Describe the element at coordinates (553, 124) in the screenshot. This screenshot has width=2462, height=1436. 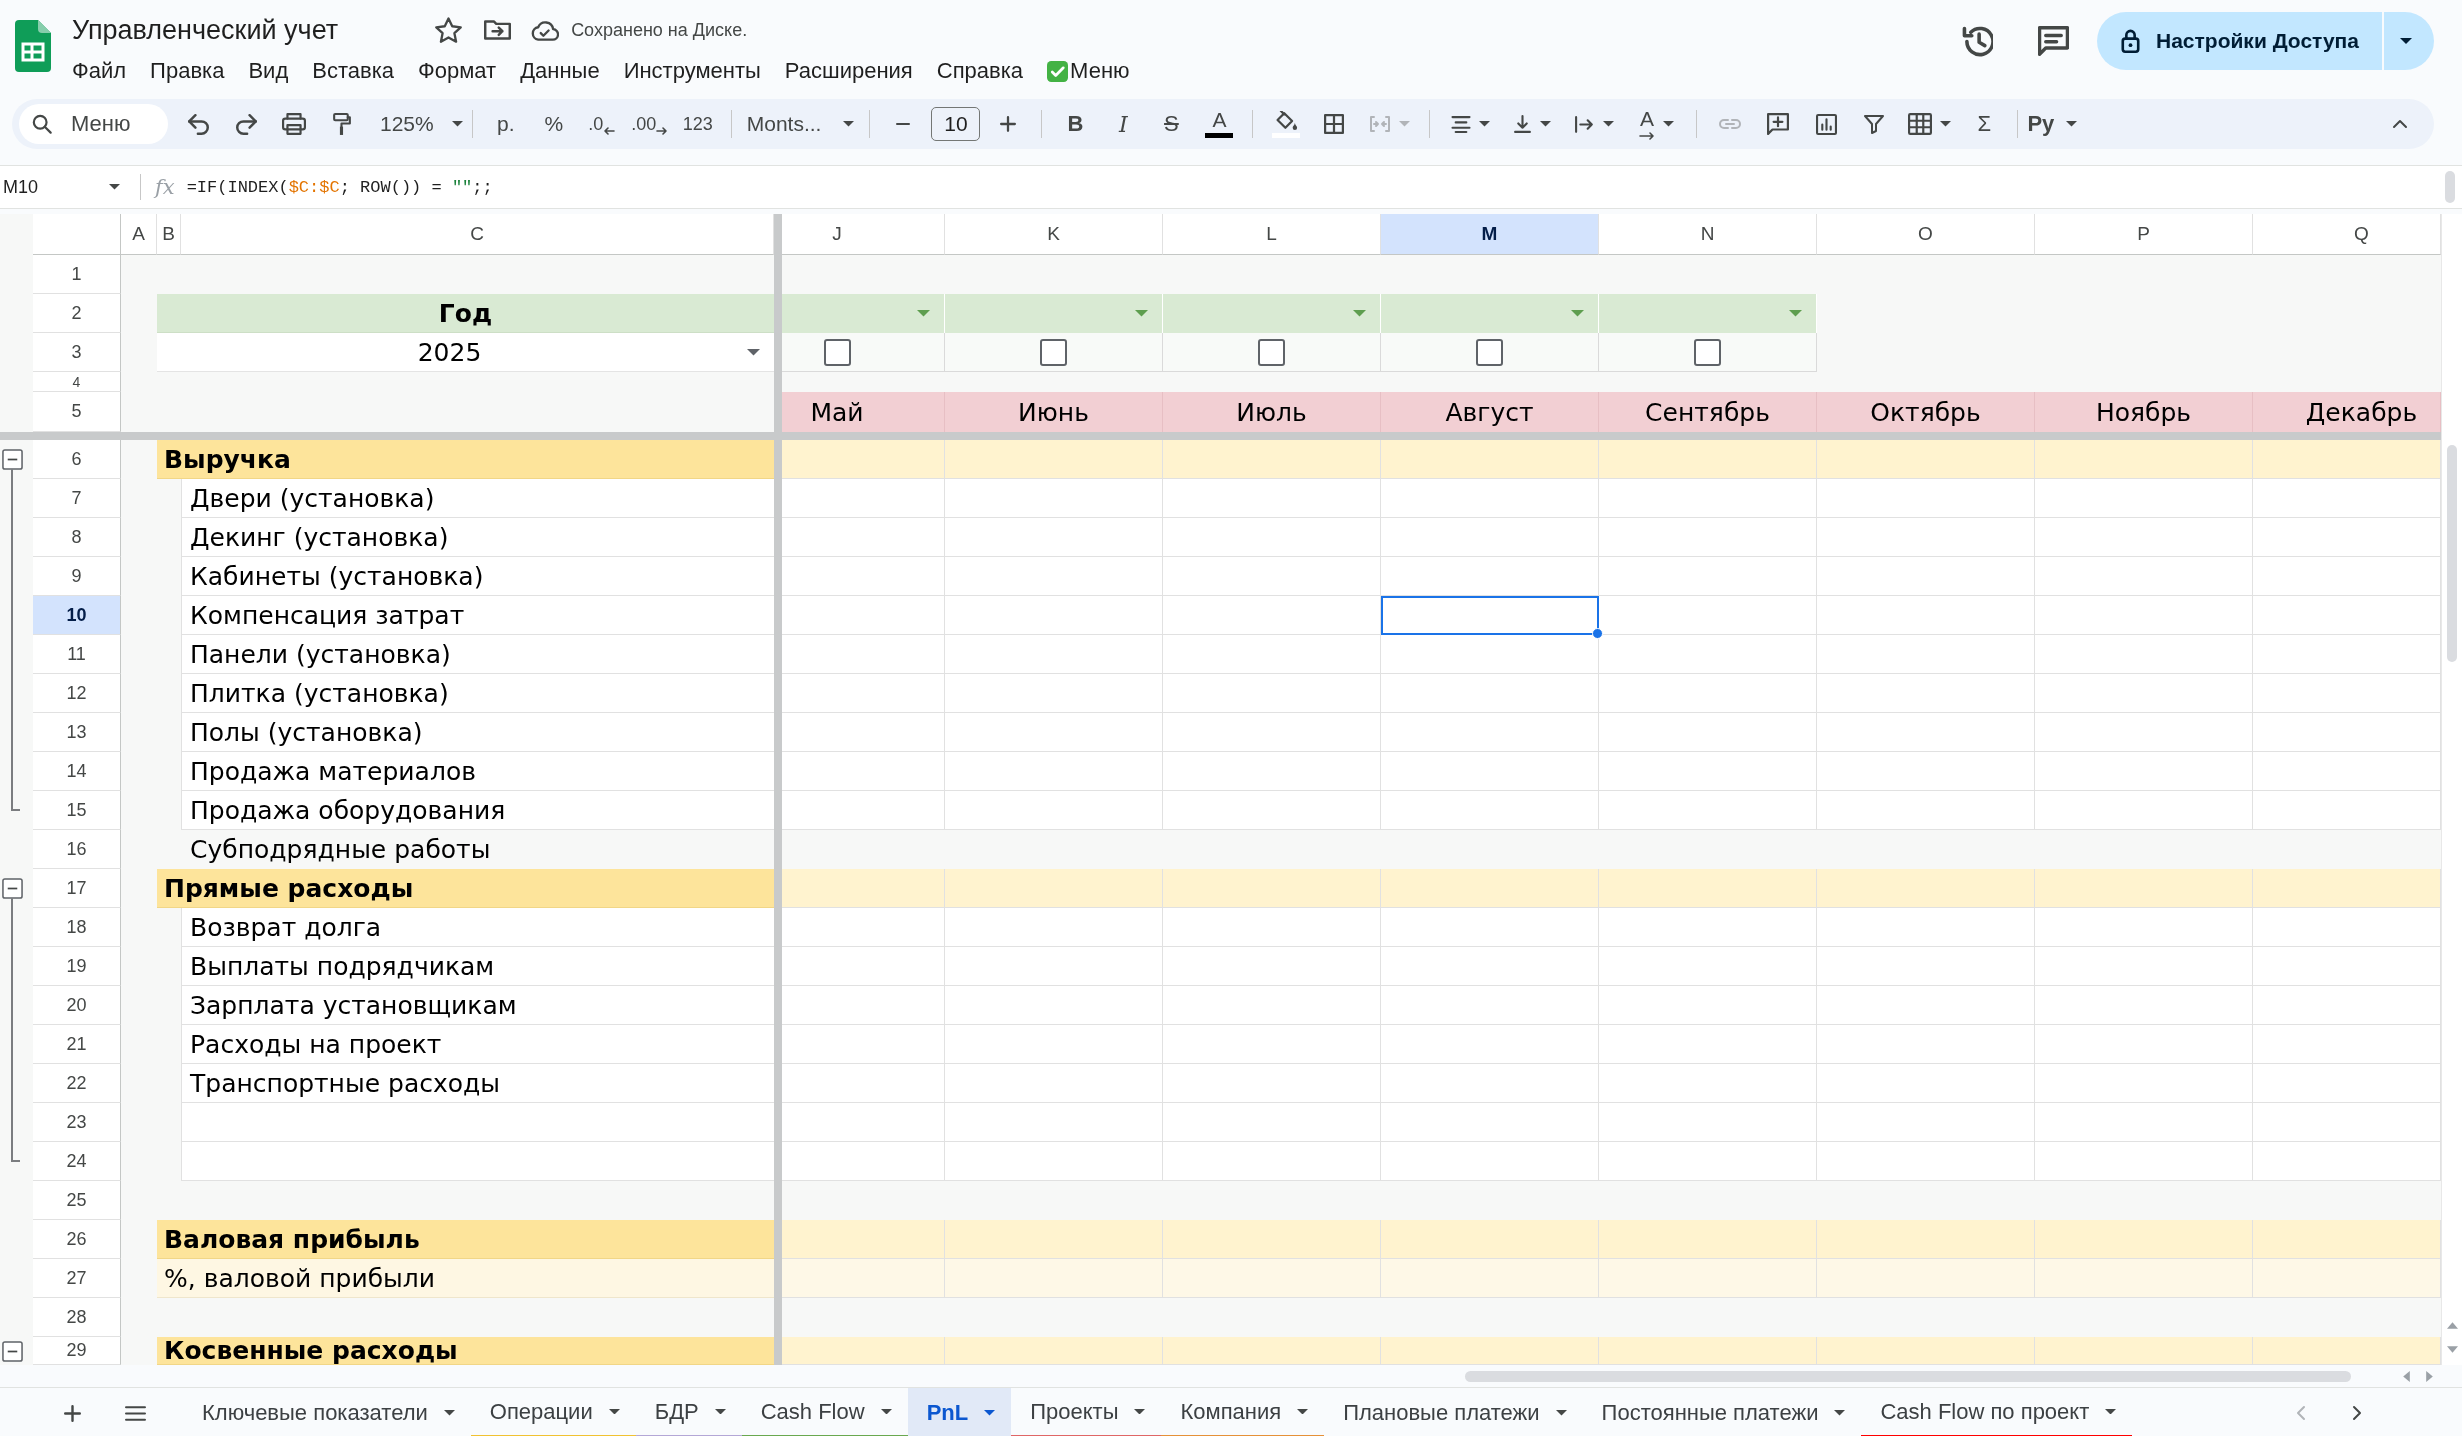
I see `percent-button: %` at that location.